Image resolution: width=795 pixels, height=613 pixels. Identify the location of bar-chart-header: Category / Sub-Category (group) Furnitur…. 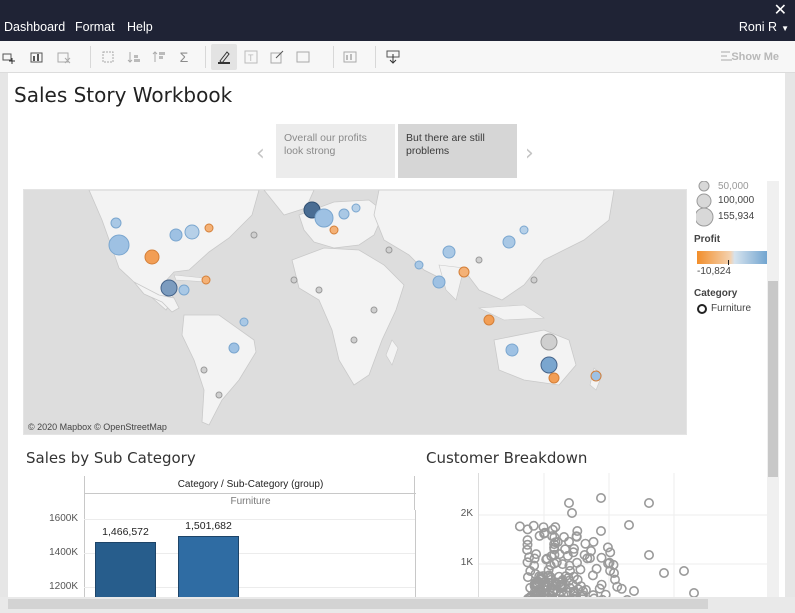
(250, 493).